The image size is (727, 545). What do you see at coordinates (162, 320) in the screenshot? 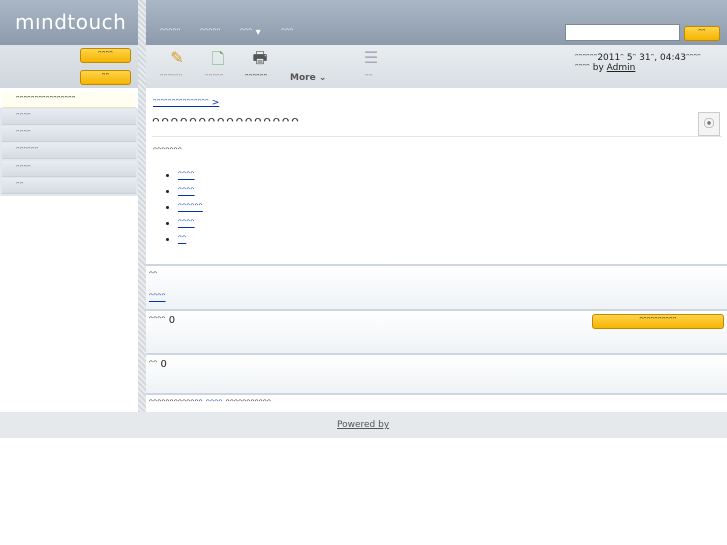
I see `files-label: ᵔᵔᵔᵔ 0` at bounding box center [162, 320].